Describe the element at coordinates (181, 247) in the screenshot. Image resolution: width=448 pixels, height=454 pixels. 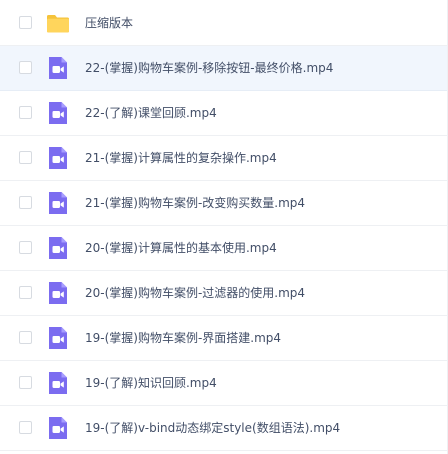
I see `file-name: 20-(掌握)计算属性的基本使用.mp4` at that location.